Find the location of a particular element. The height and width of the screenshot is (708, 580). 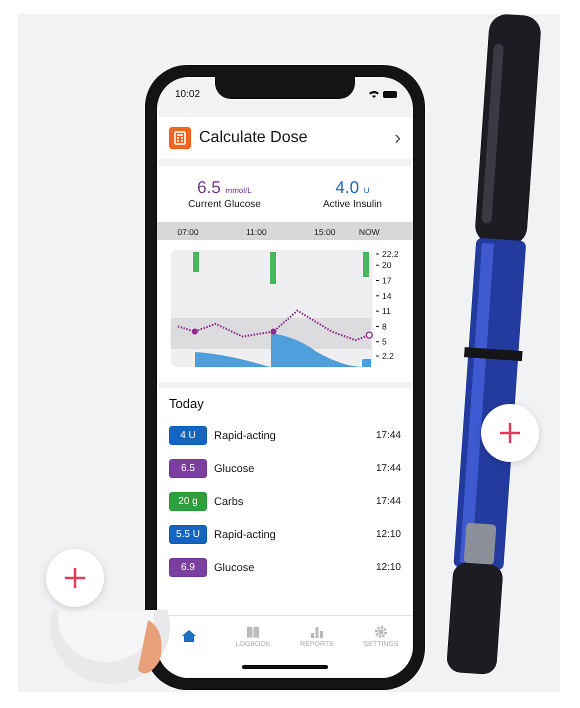

entry-badge: 6.5 is located at coordinates (188, 468).